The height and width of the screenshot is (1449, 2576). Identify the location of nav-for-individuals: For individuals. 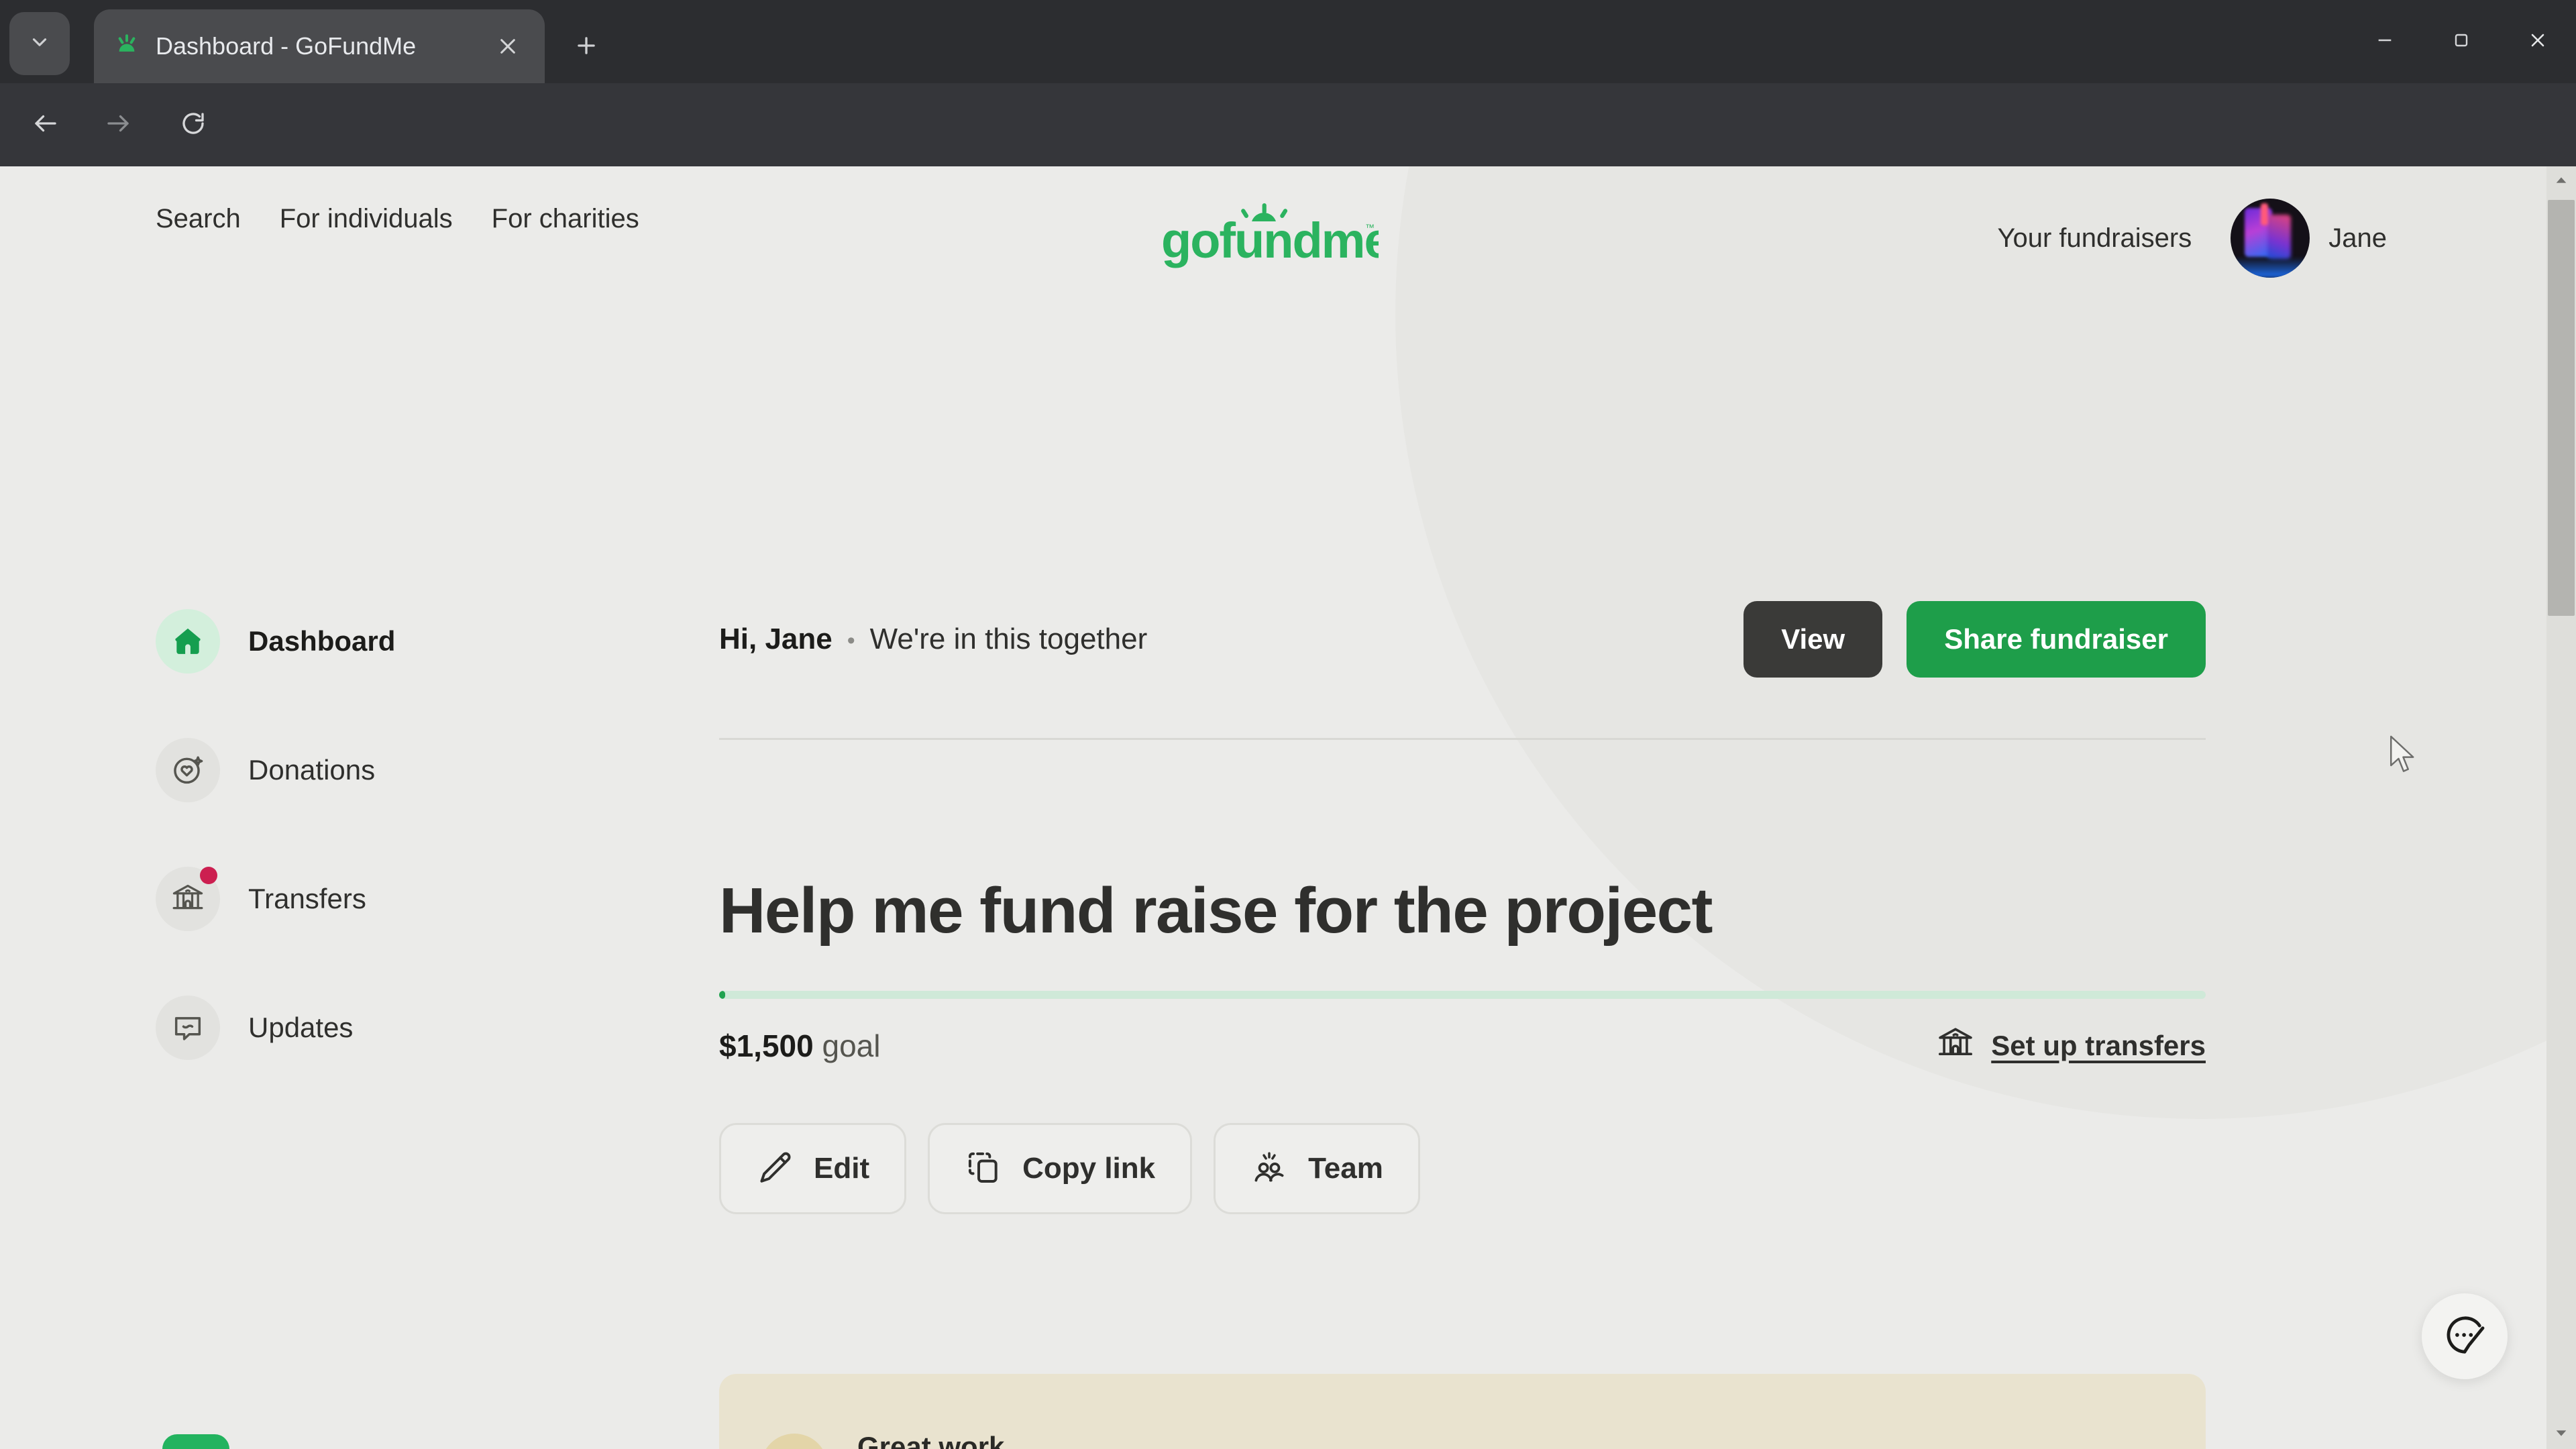
(372, 221).